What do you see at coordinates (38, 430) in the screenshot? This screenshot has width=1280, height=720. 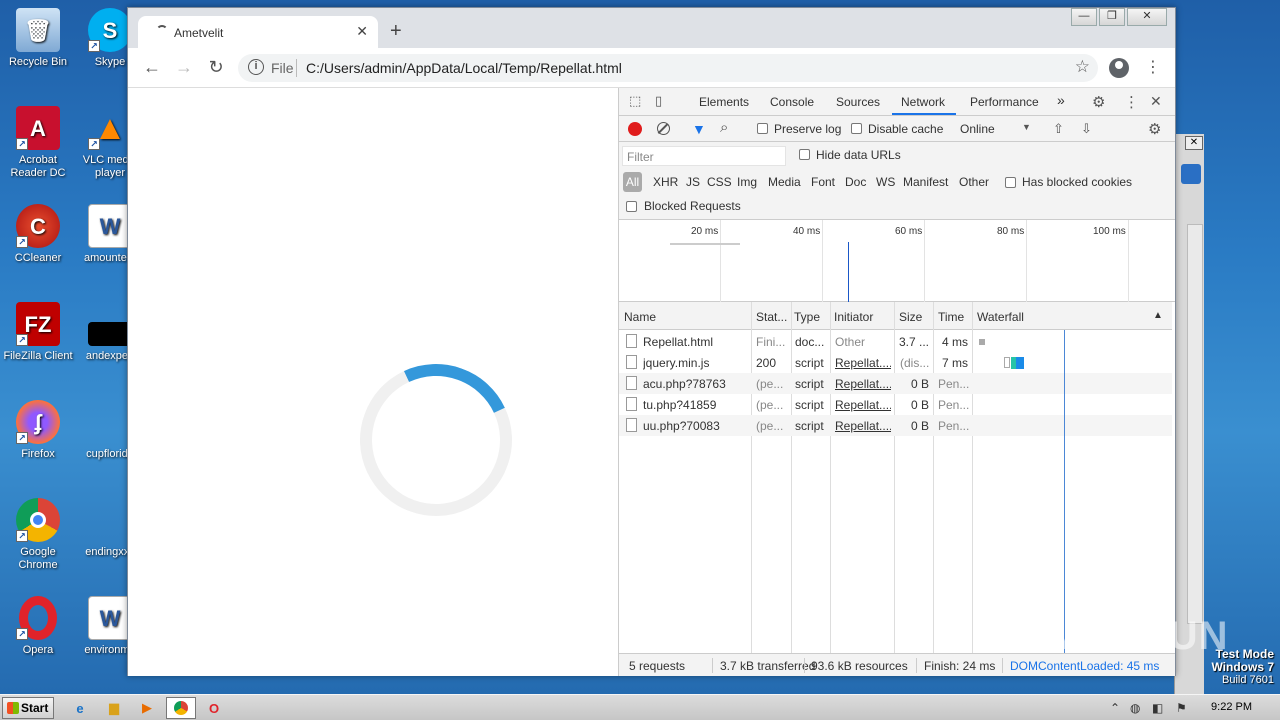 I see `desktop-icon-firefox: ʄ ↗ Firefox` at bounding box center [38, 430].